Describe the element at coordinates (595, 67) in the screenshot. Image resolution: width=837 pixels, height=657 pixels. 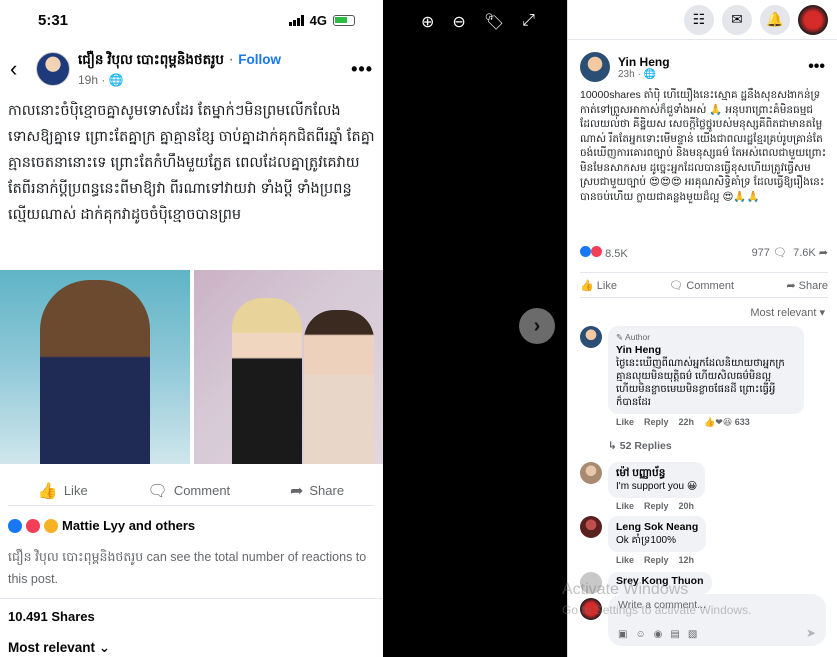
I see `panel-author-avatar` at that location.